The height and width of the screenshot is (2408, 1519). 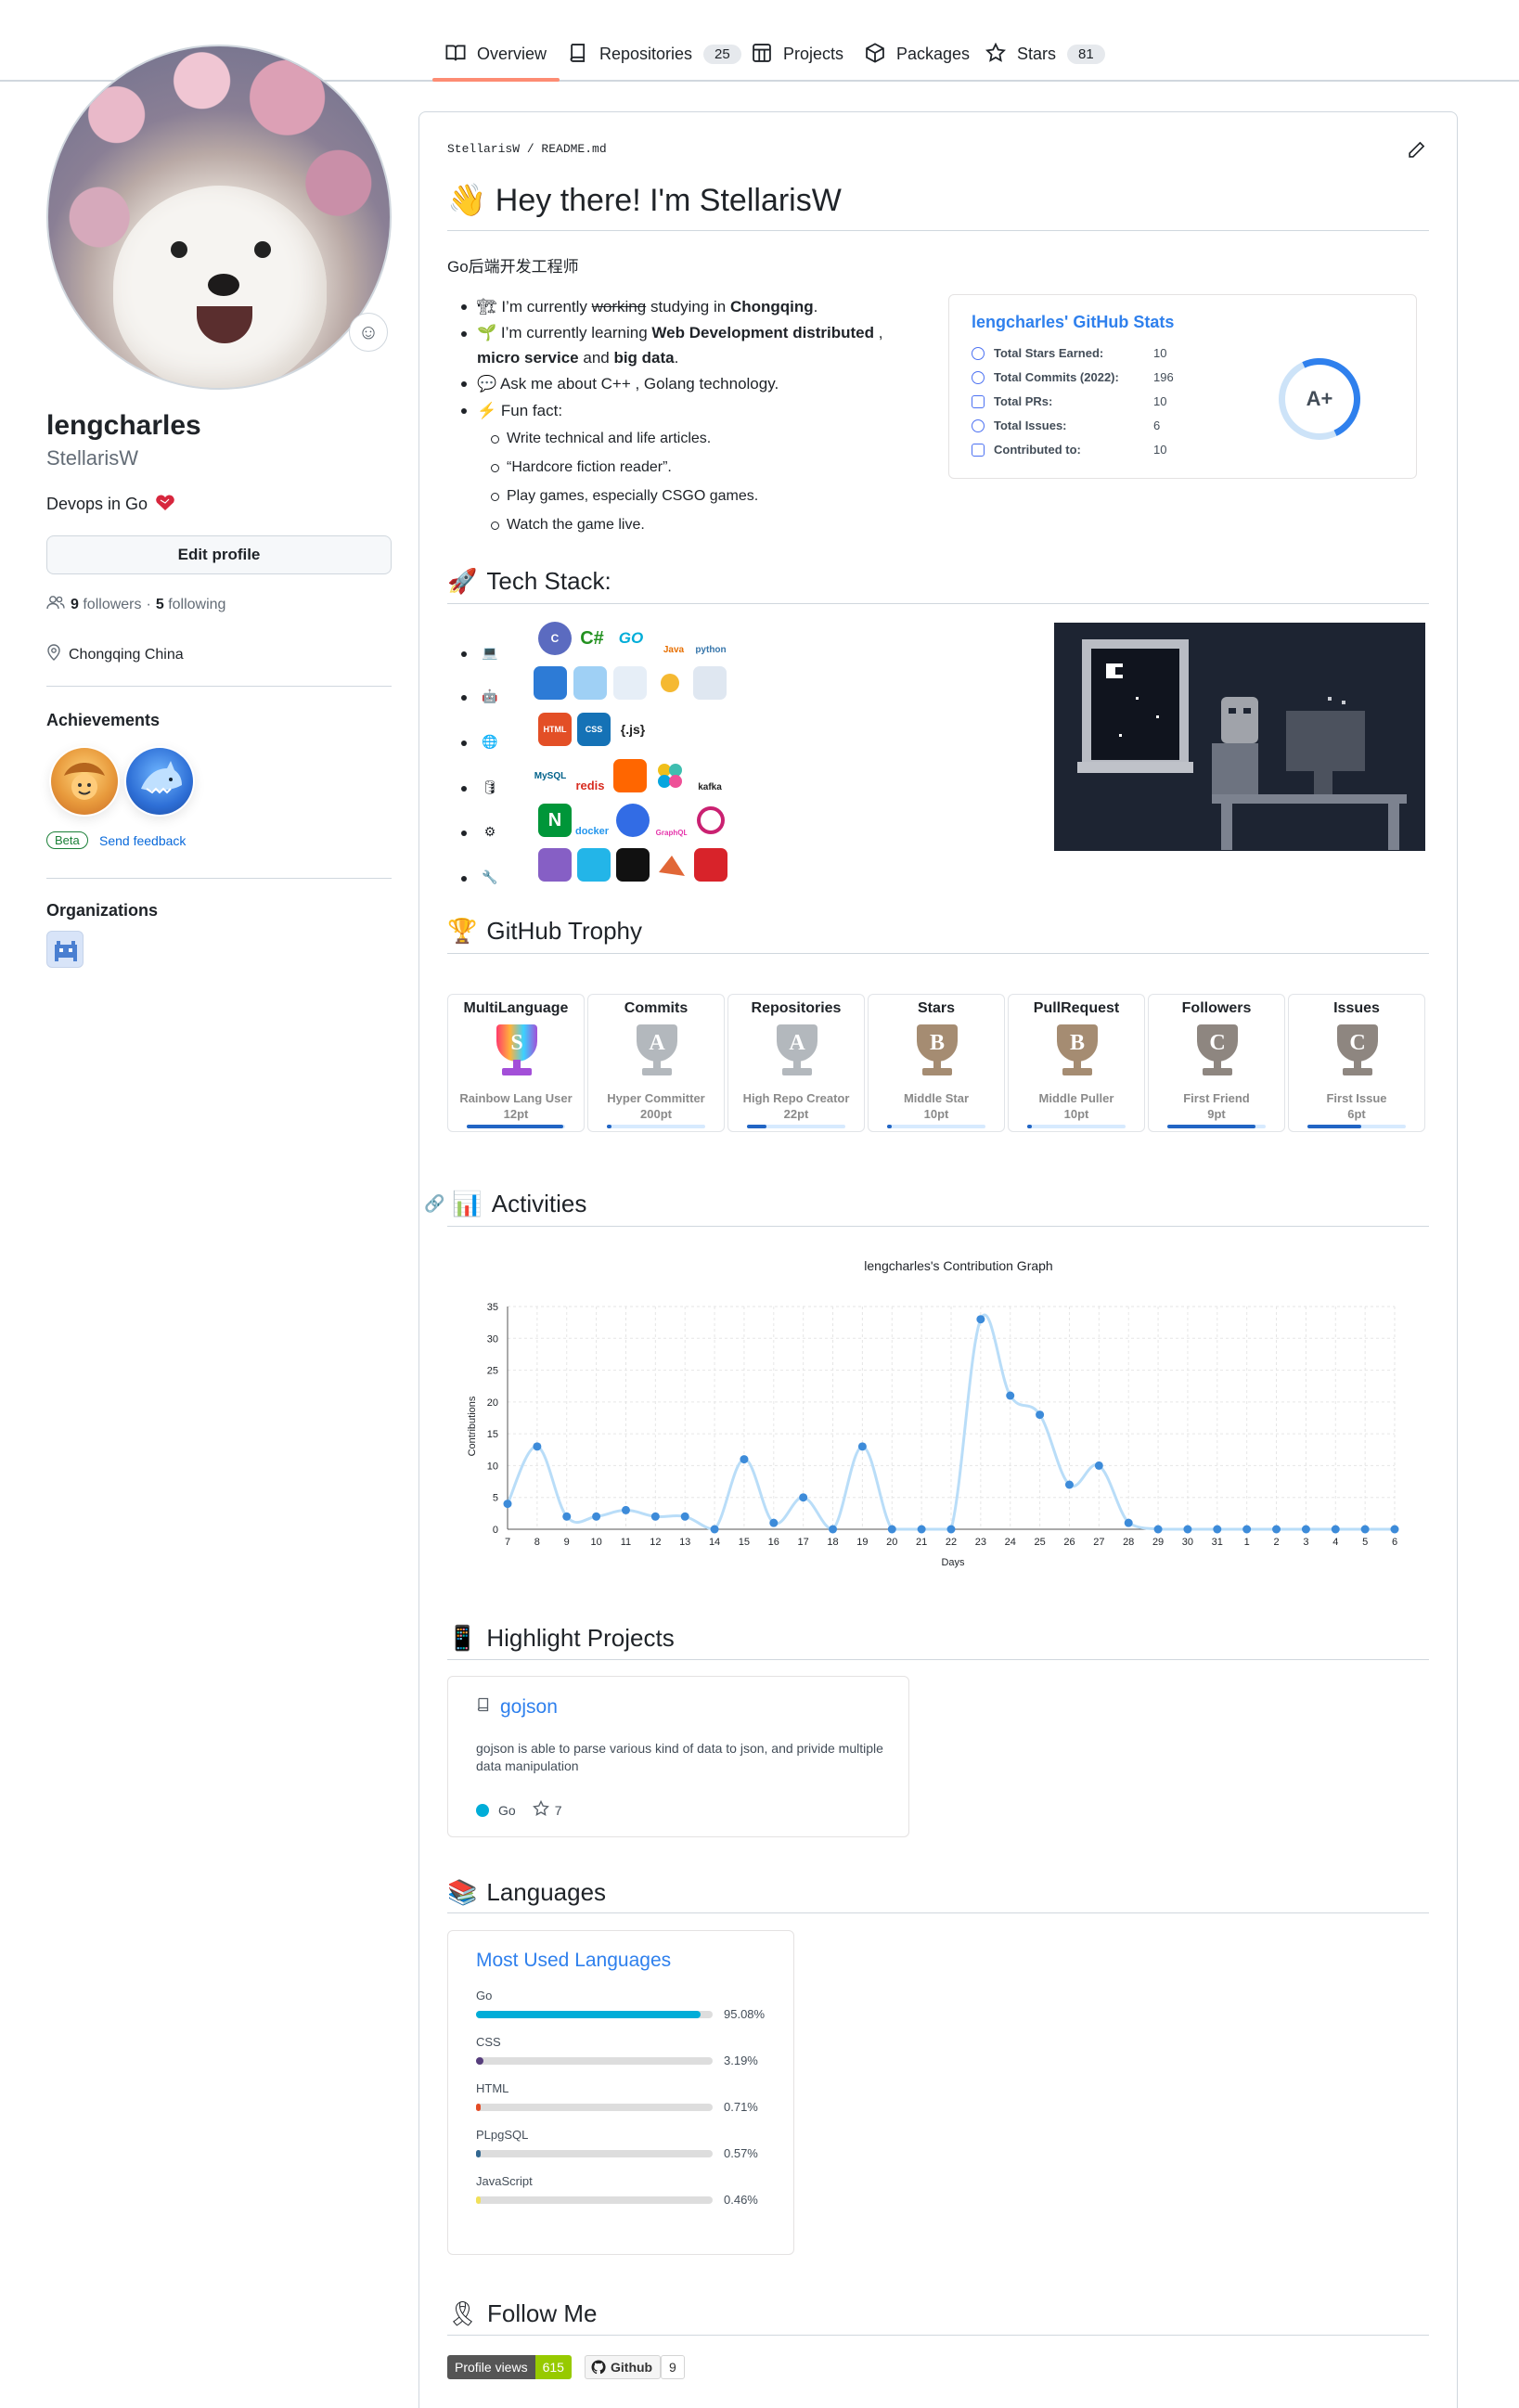 What do you see at coordinates (1160, 353) in the screenshot?
I see `stats-value: 10` at bounding box center [1160, 353].